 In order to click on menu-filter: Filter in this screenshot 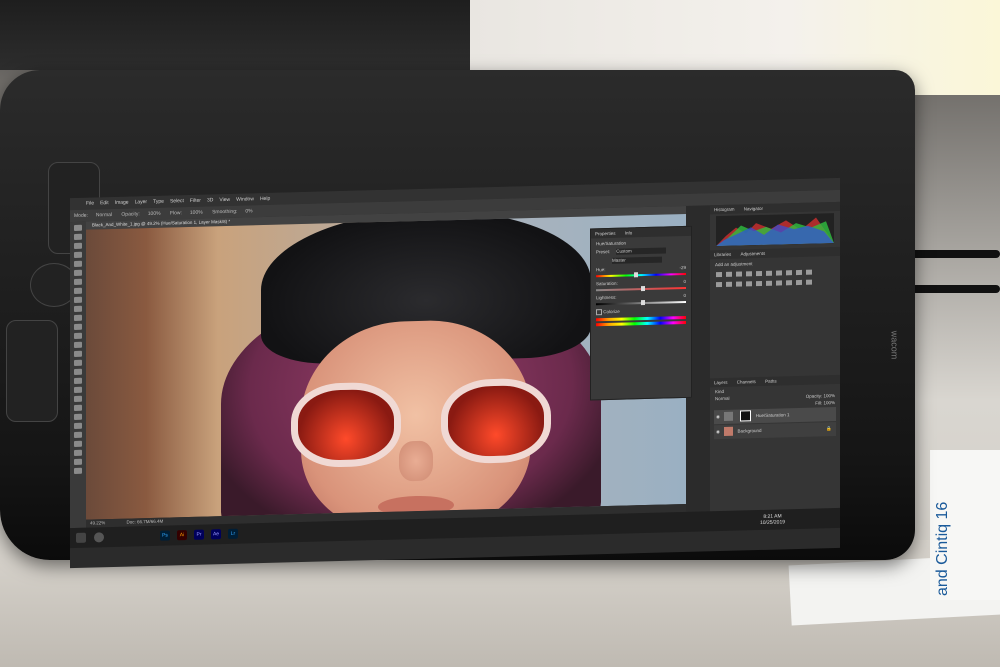, I will do `click(195, 201)`.